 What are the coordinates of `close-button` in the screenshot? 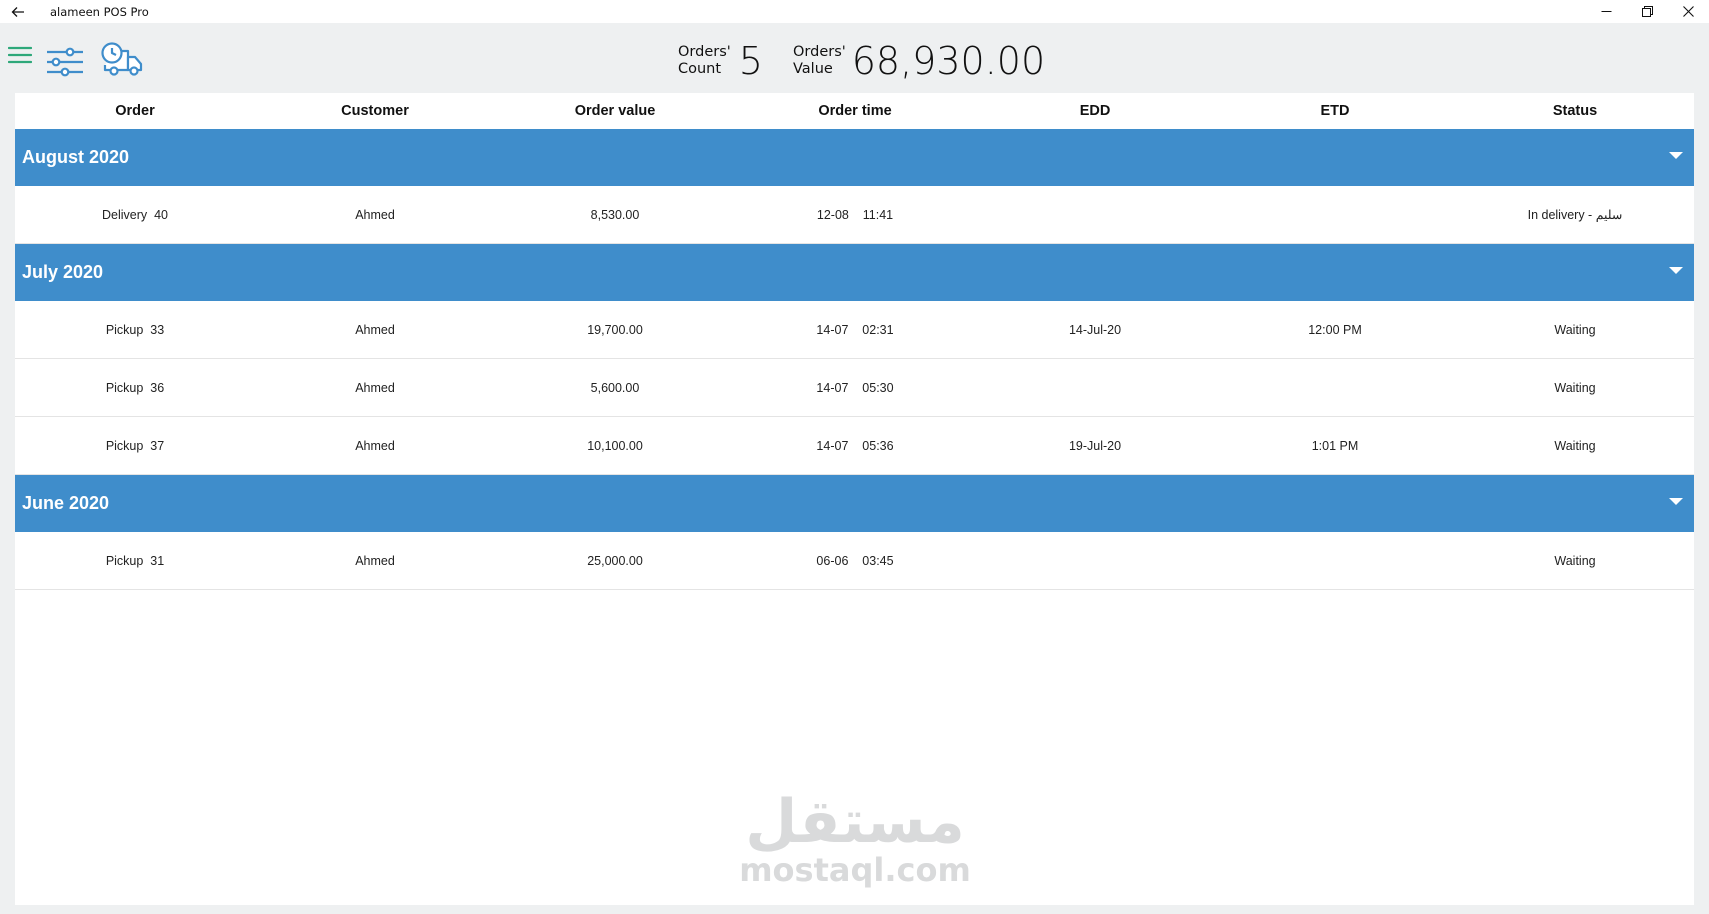 It's located at (1688, 11).